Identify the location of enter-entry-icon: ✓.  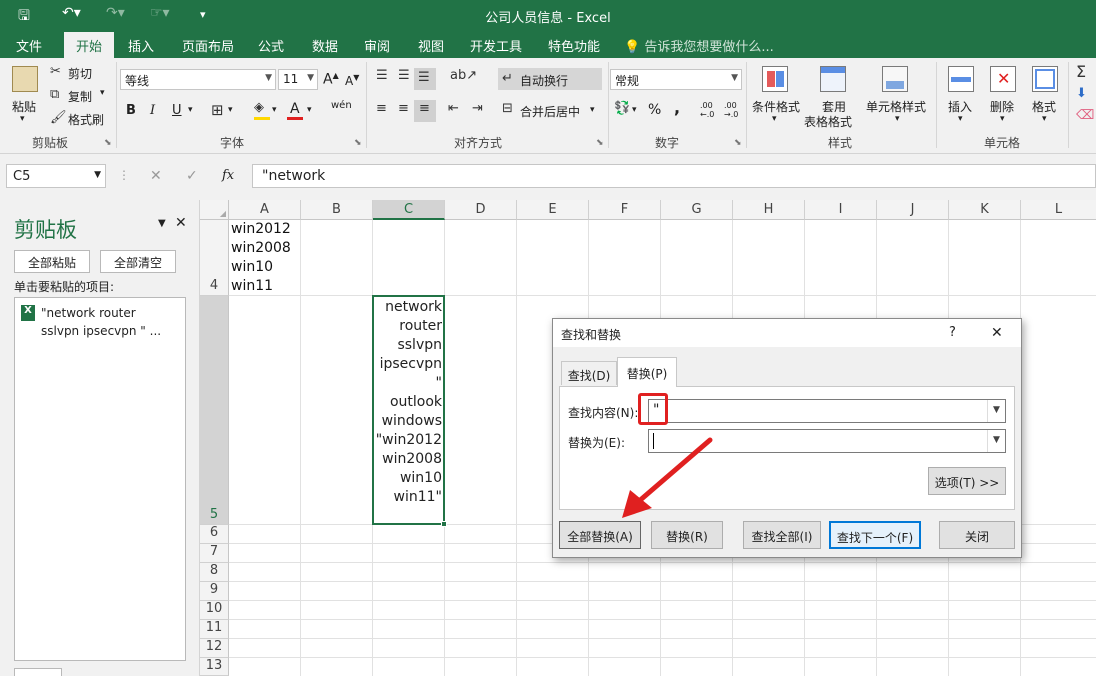
(192, 176).